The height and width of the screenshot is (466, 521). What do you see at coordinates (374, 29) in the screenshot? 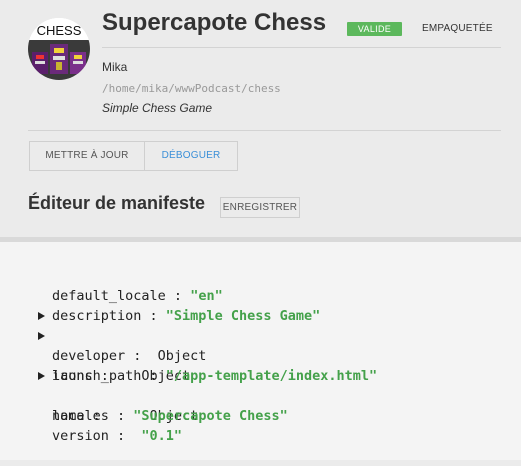
I see `status-badge-valid: VALIDE` at bounding box center [374, 29].